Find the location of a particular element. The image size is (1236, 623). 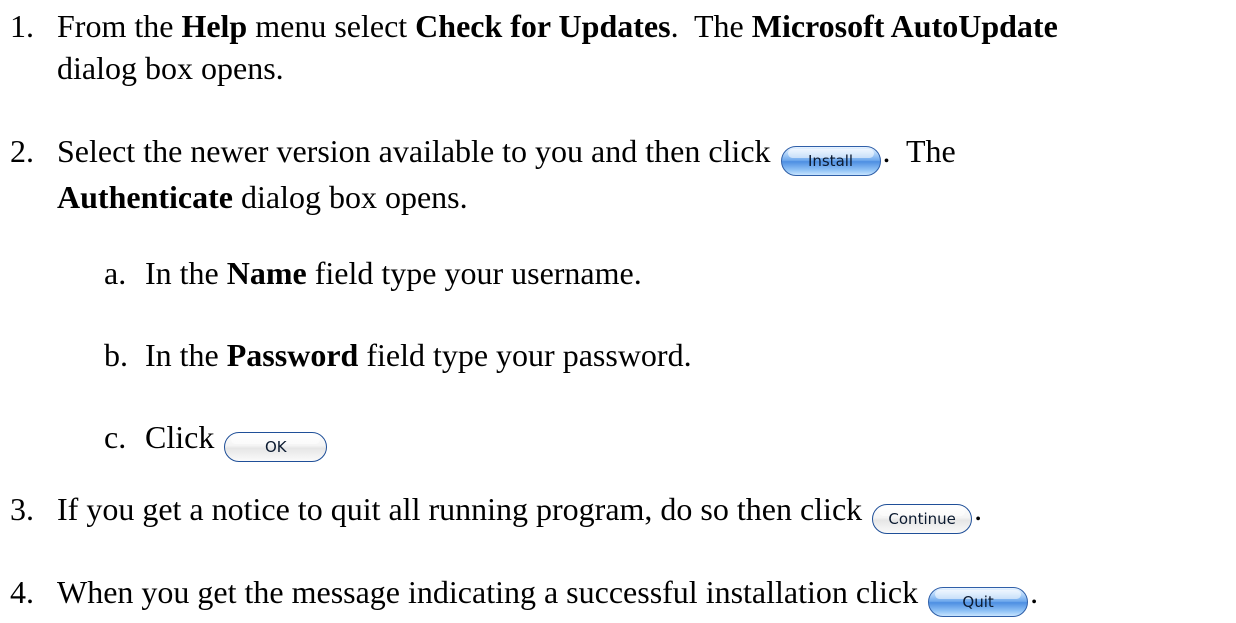

substep-c: c. Click OK is located at coordinates (216, 439).